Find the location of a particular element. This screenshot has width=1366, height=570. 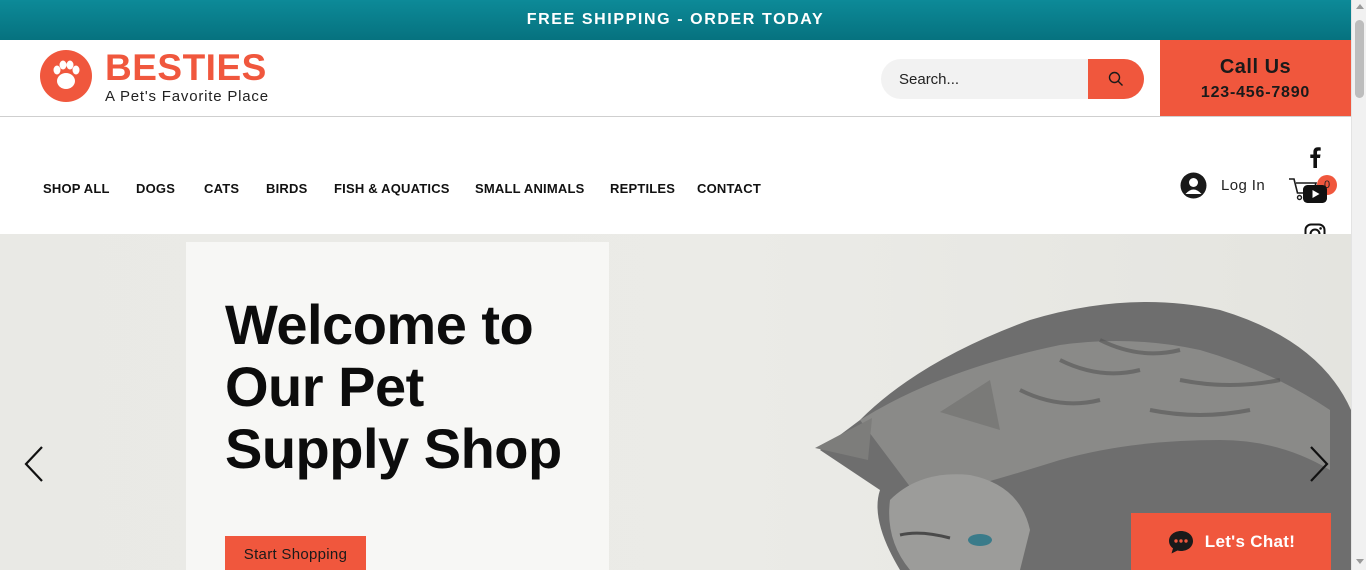

search-button is located at coordinates (1116, 79).